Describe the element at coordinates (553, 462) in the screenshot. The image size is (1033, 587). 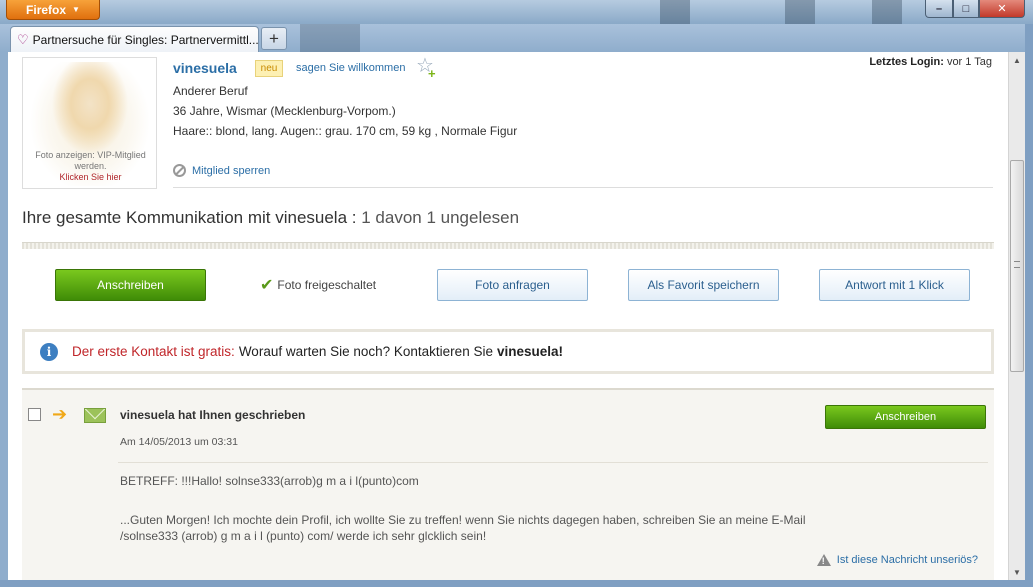
I see `message-divider` at that location.